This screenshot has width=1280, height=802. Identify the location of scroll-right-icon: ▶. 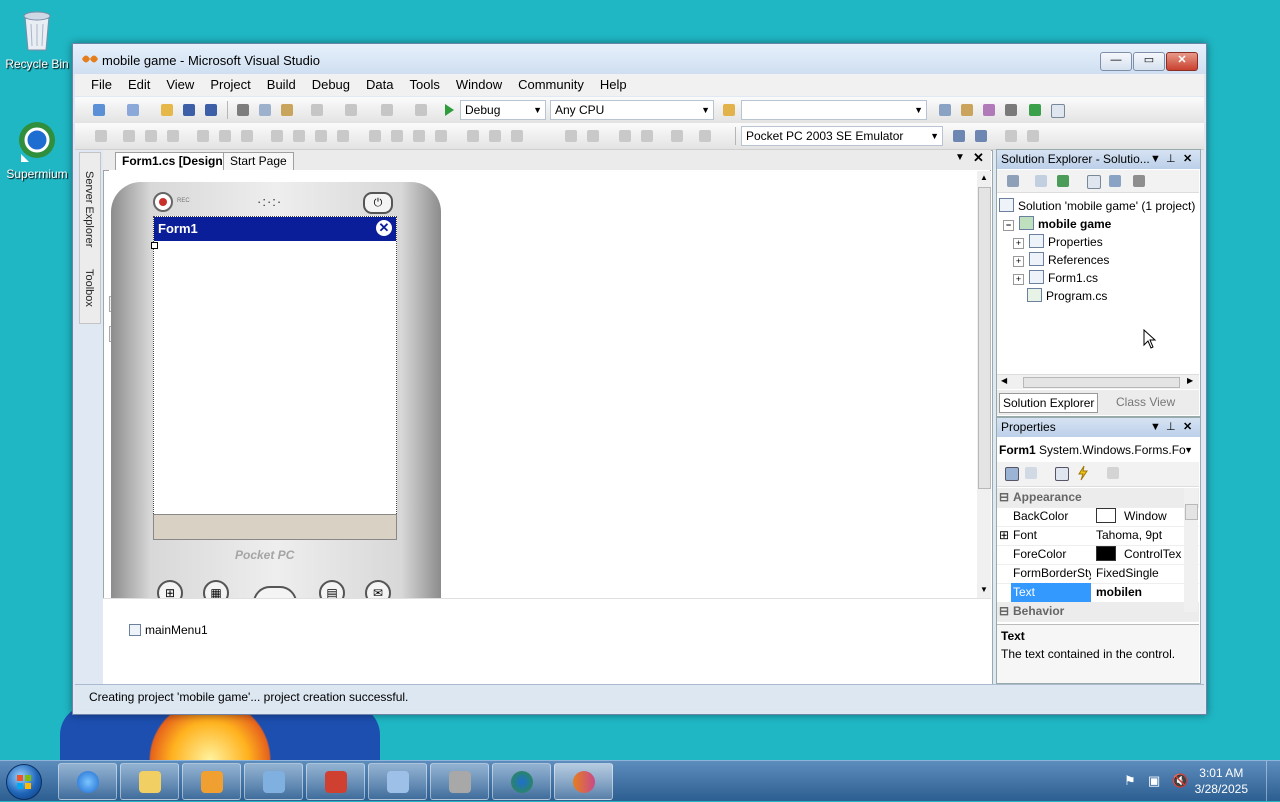
(1190, 380).